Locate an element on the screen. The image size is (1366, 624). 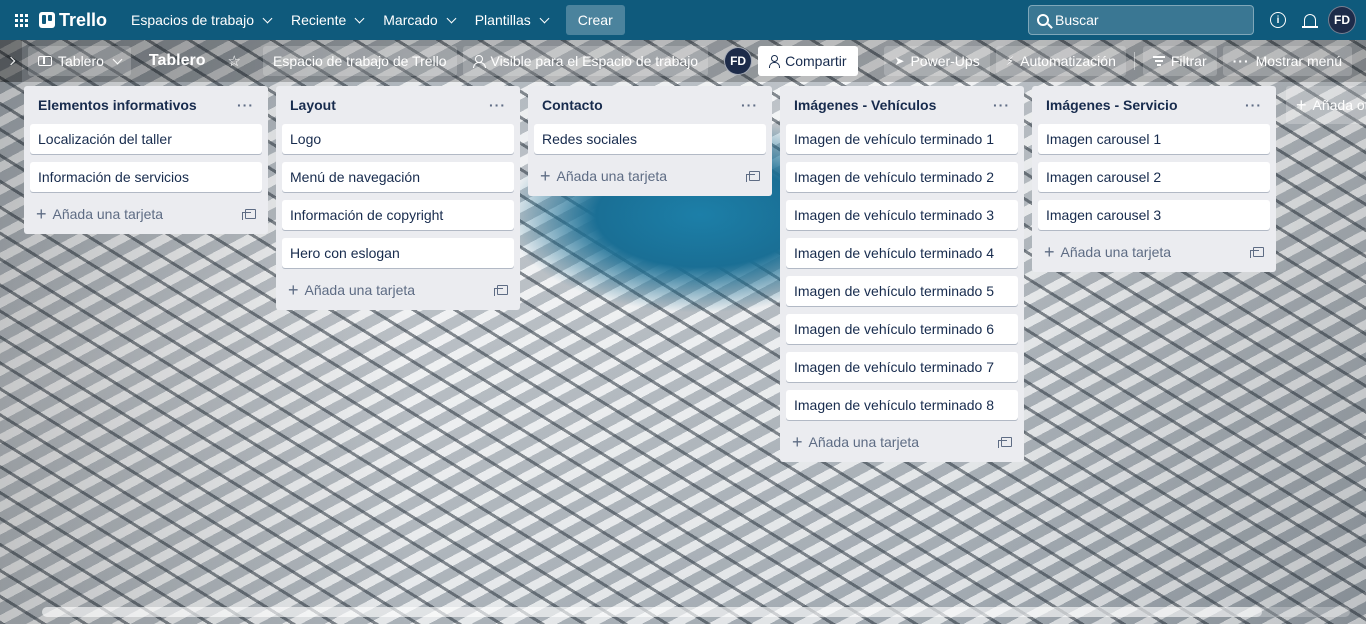
card: Información de servicios is located at coordinates (146, 177).